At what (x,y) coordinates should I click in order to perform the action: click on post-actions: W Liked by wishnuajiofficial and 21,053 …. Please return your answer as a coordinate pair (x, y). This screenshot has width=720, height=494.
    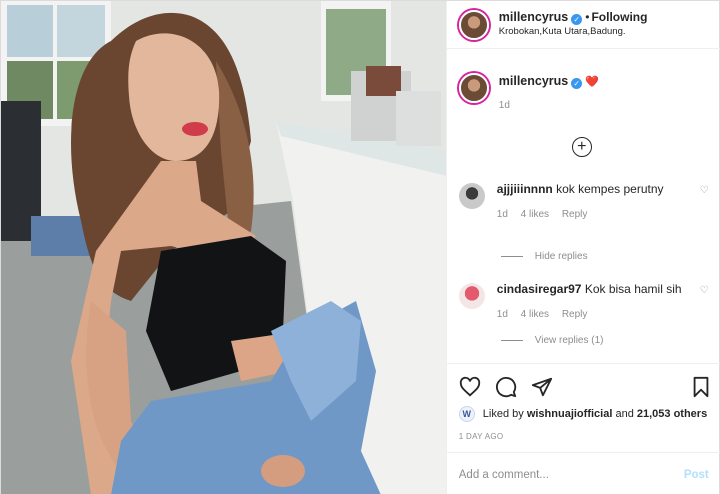
    Looking at the image, I should click on (583, 428).